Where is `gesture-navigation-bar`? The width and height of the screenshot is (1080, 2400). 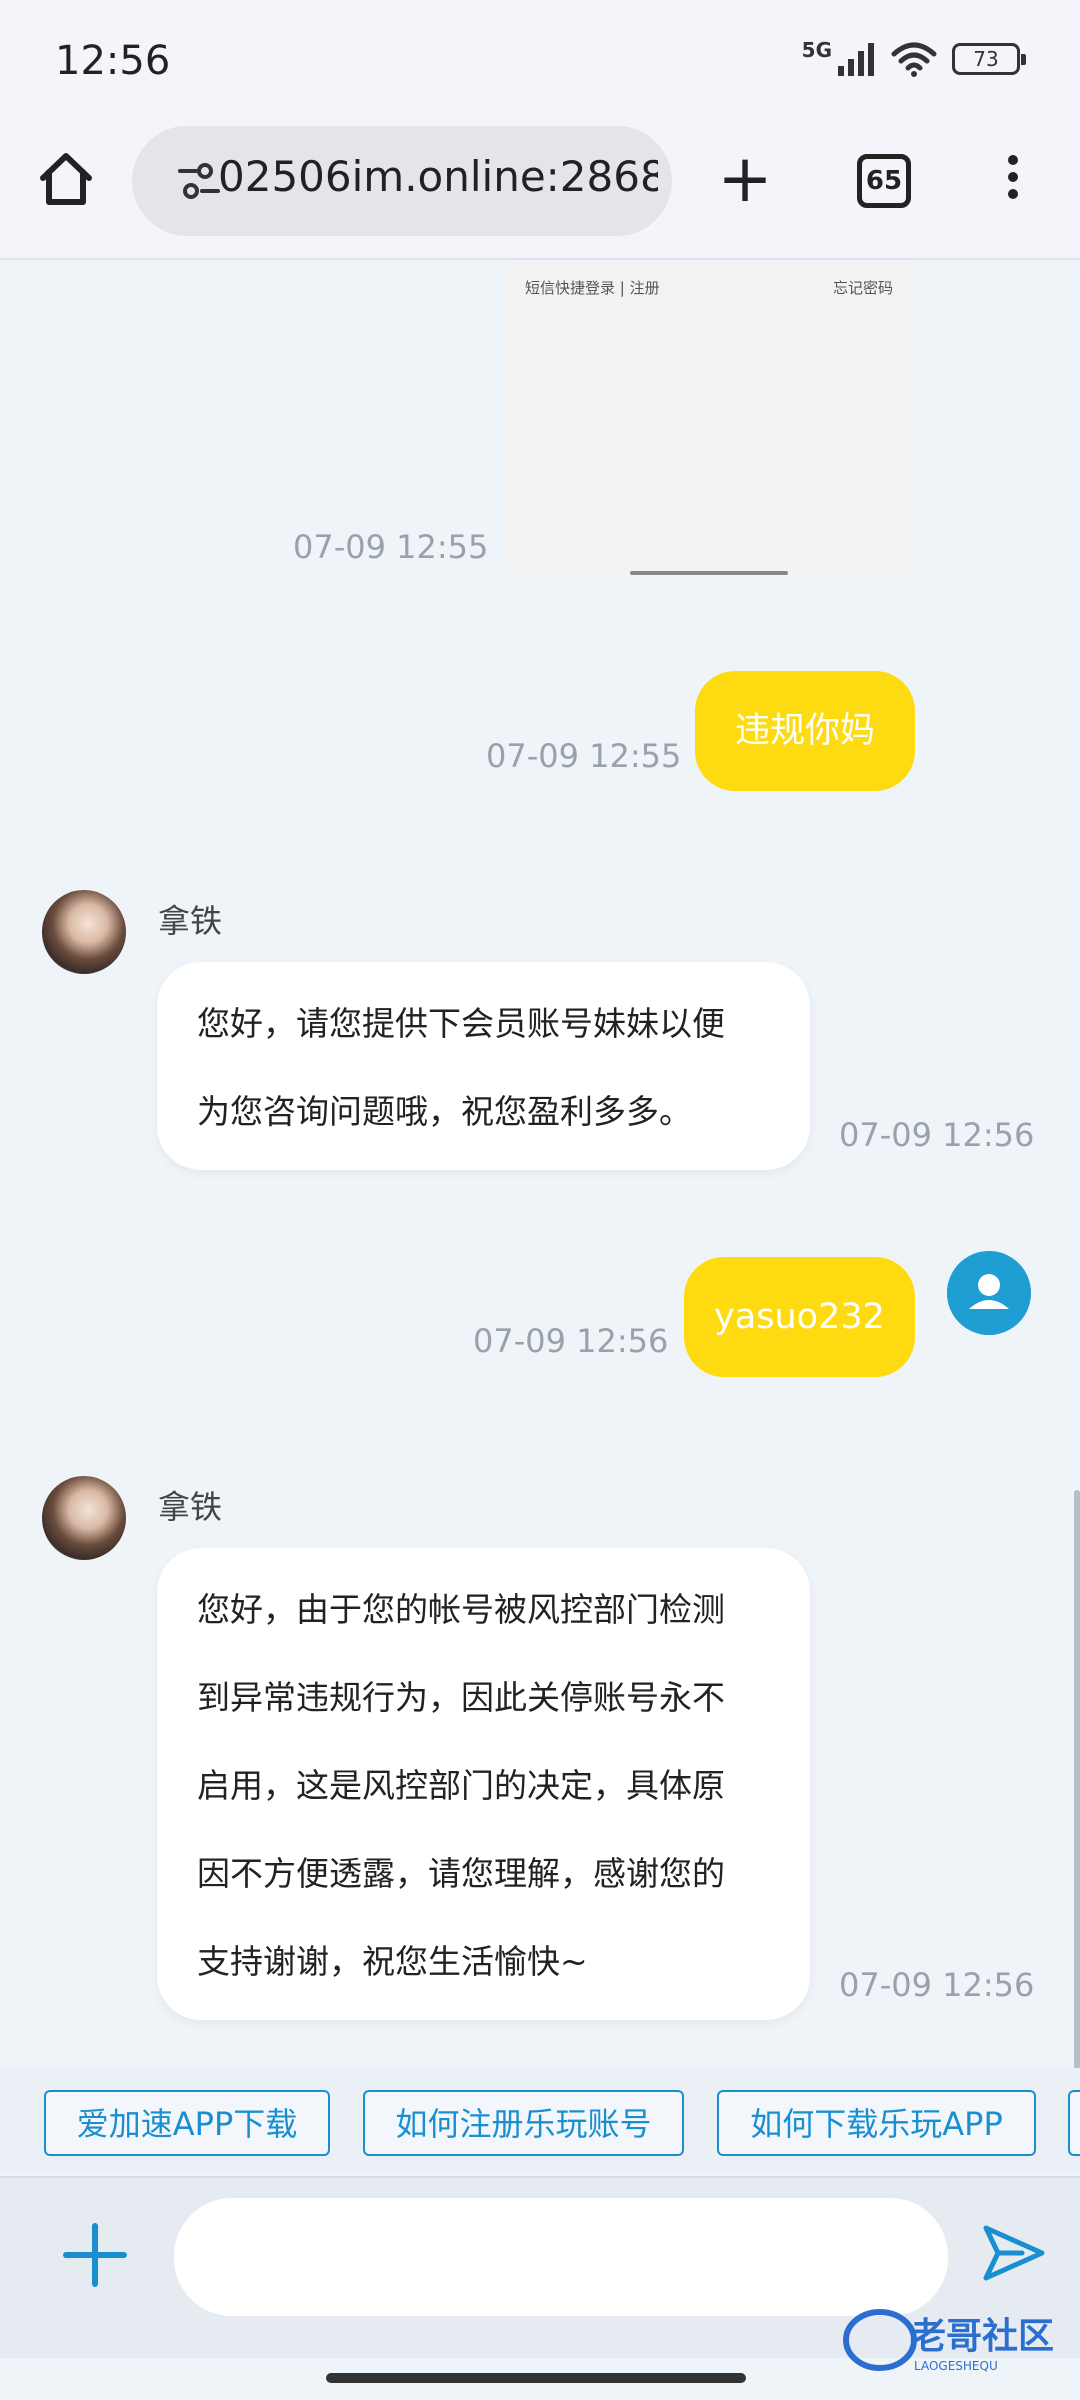 gesture-navigation-bar is located at coordinates (536, 2378).